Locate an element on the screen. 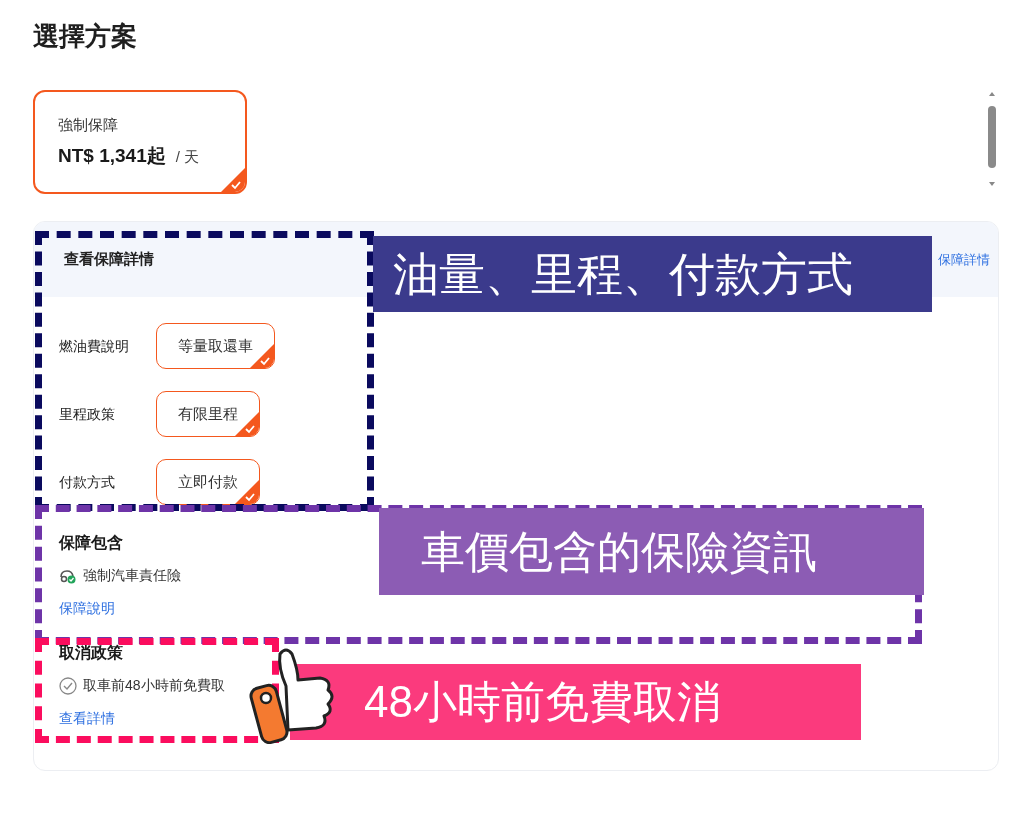 This screenshot has height=813, width=1024. check-circle-icon is located at coordinates (68, 685).